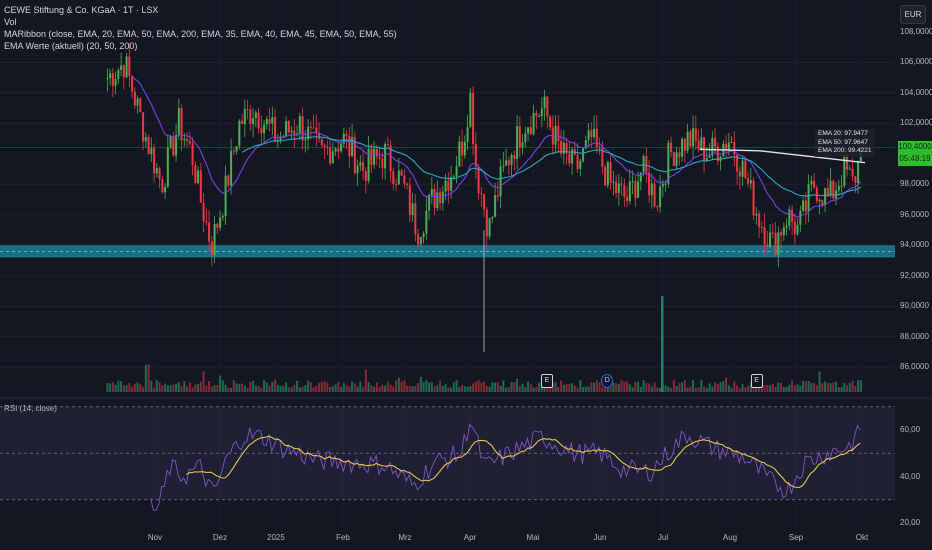 This screenshot has height=550, width=932. Describe the element at coordinates (916, 92) in the screenshot. I see `price-tick-label: 104,0000` at that location.